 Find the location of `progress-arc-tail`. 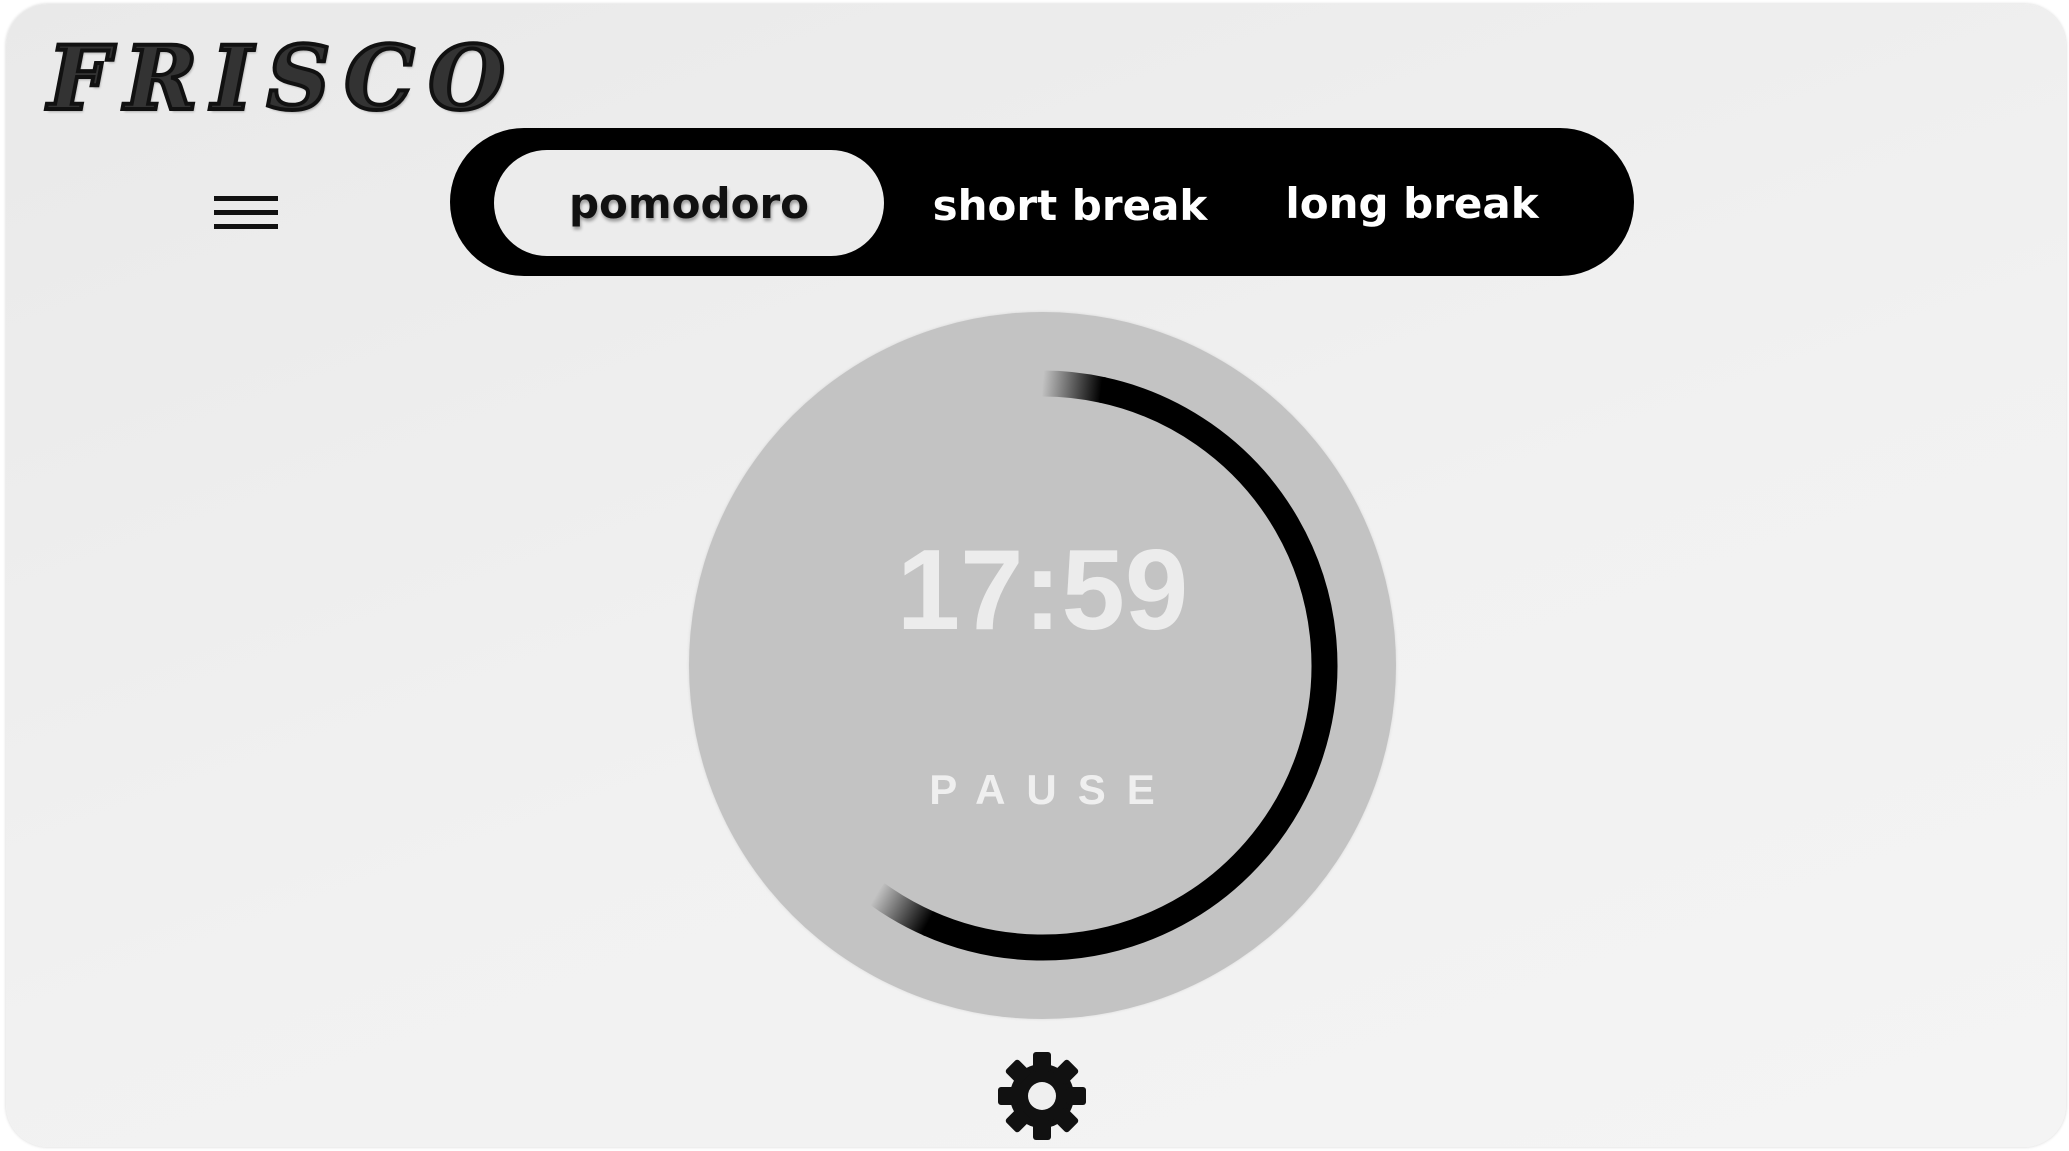

progress-arc-tail is located at coordinates (902, 909).